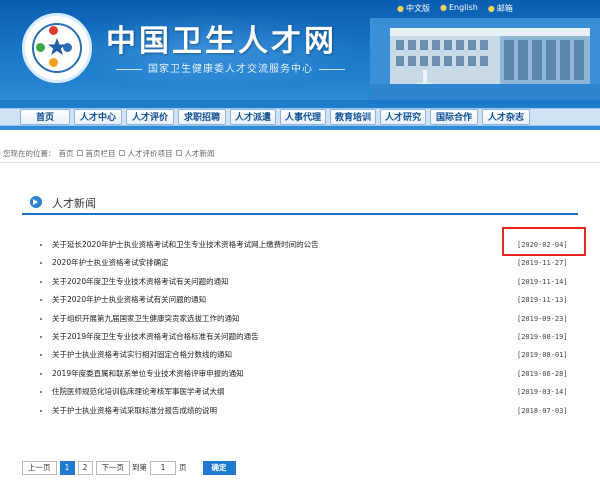 The width and height of the screenshot is (600, 500). What do you see at coordinates (413, 8) in the screenshot?
I see `lang-link-chinese: ● 中文版` at bounding box center [413, 8].